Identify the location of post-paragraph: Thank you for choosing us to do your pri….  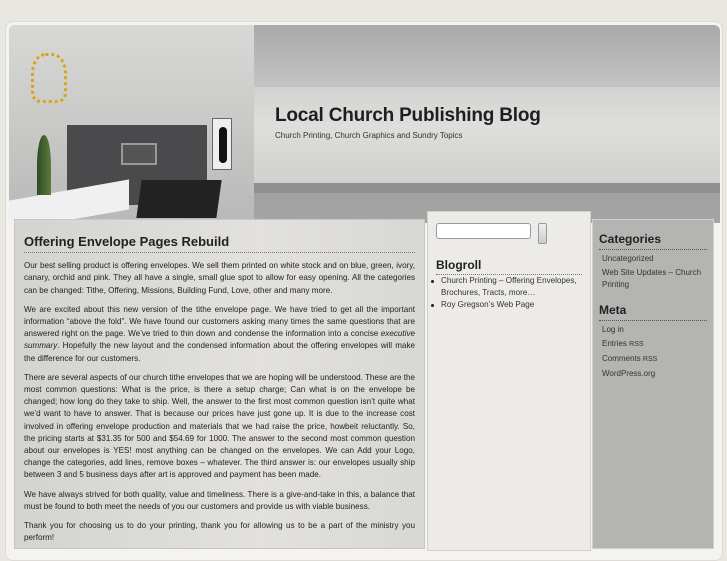
(219, 532).